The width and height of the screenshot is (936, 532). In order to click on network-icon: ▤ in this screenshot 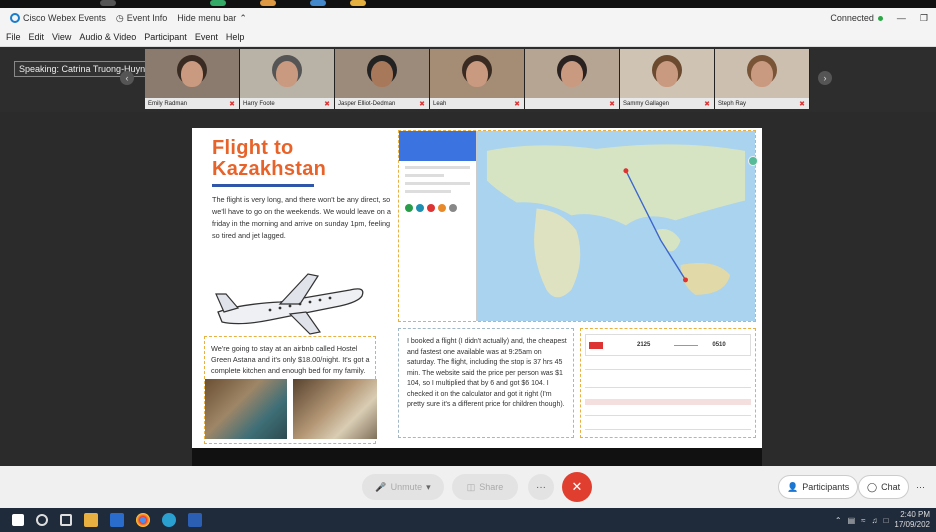, I will do `click(852, 520)`.